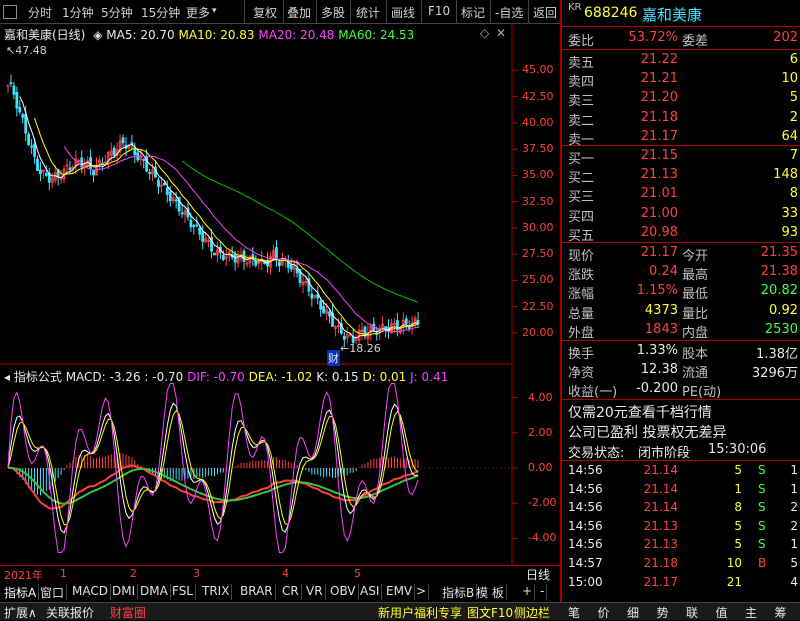 This screenshot has width=800, height=621. What do you see at coordinates (299, 12) in the screenshot?
I see `diejia-button: 叠加` at bounding box center [299, 12].